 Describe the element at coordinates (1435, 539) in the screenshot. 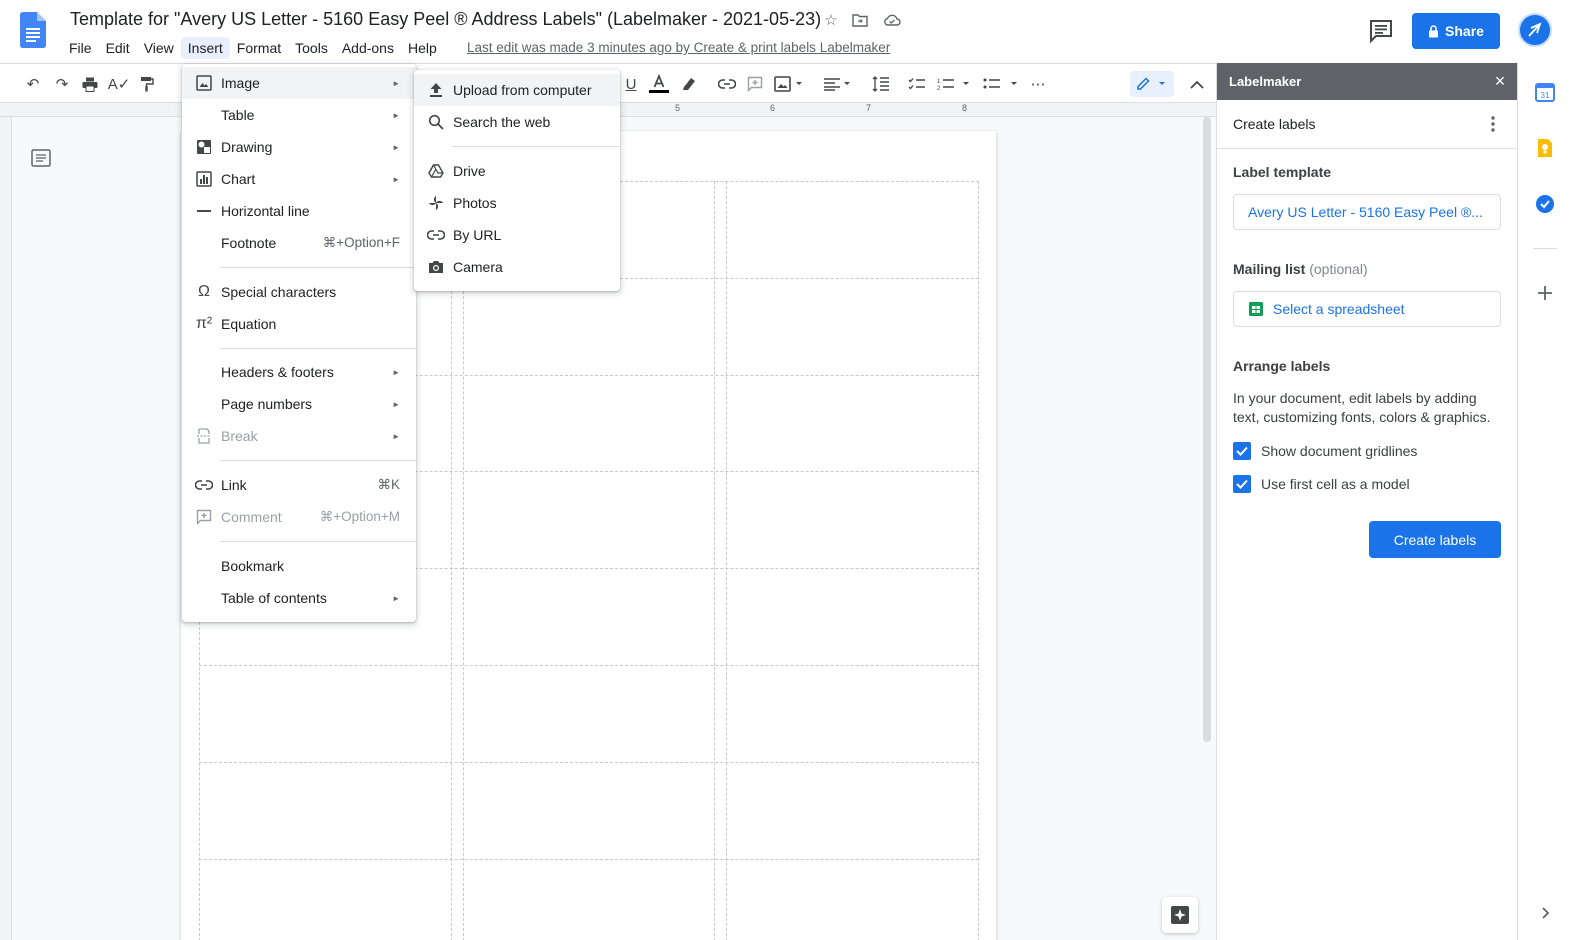

I see `create-labels-button: Create labels` at that location.